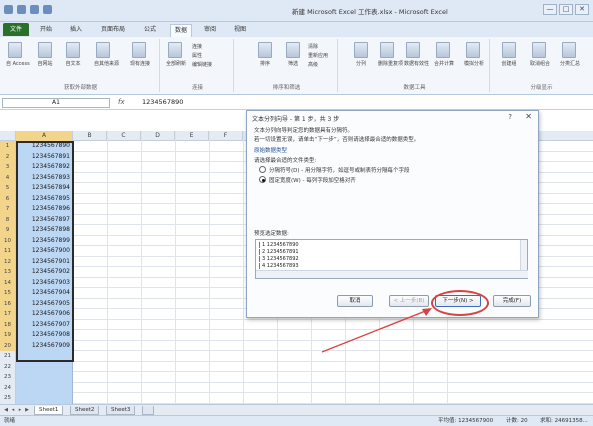 This screenshot has height=426, width=593. Describe the element at coordinates (8, 240) in the screenshot. I see `row-header: 10` at that location.